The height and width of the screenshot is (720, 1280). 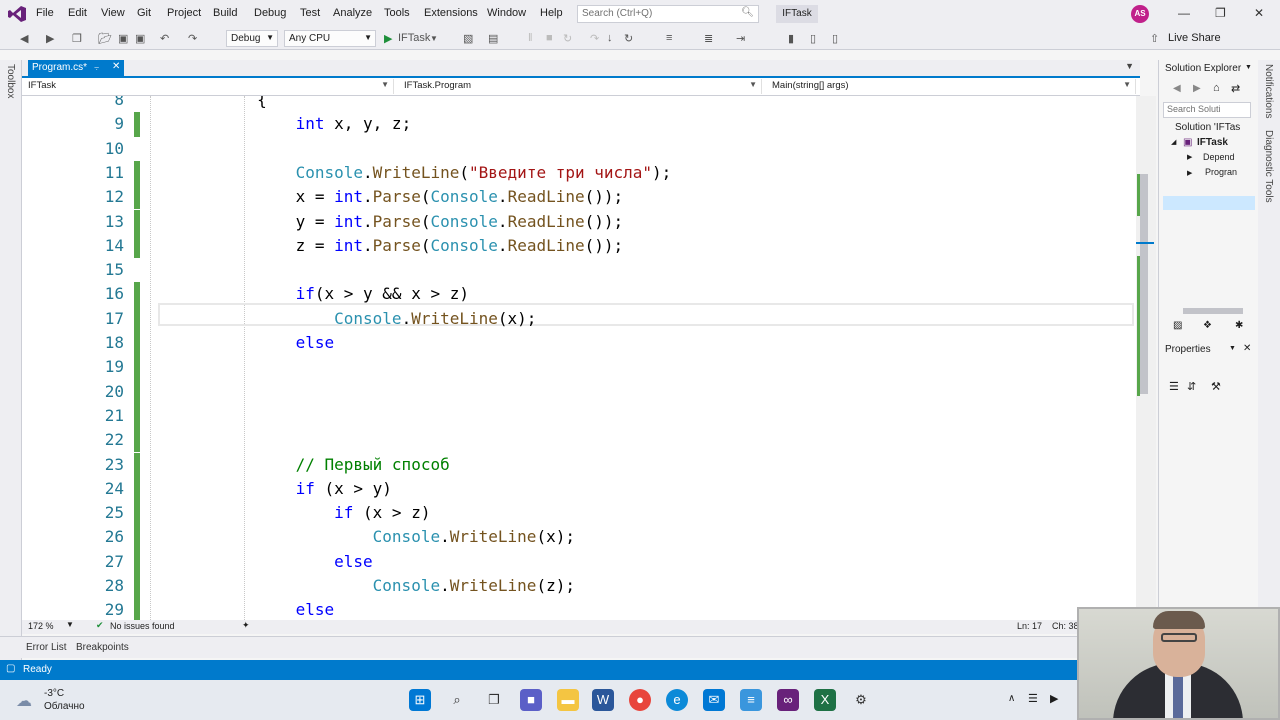 I want to click on tree-dependencies: Depend, so click(x=1219, y=157).